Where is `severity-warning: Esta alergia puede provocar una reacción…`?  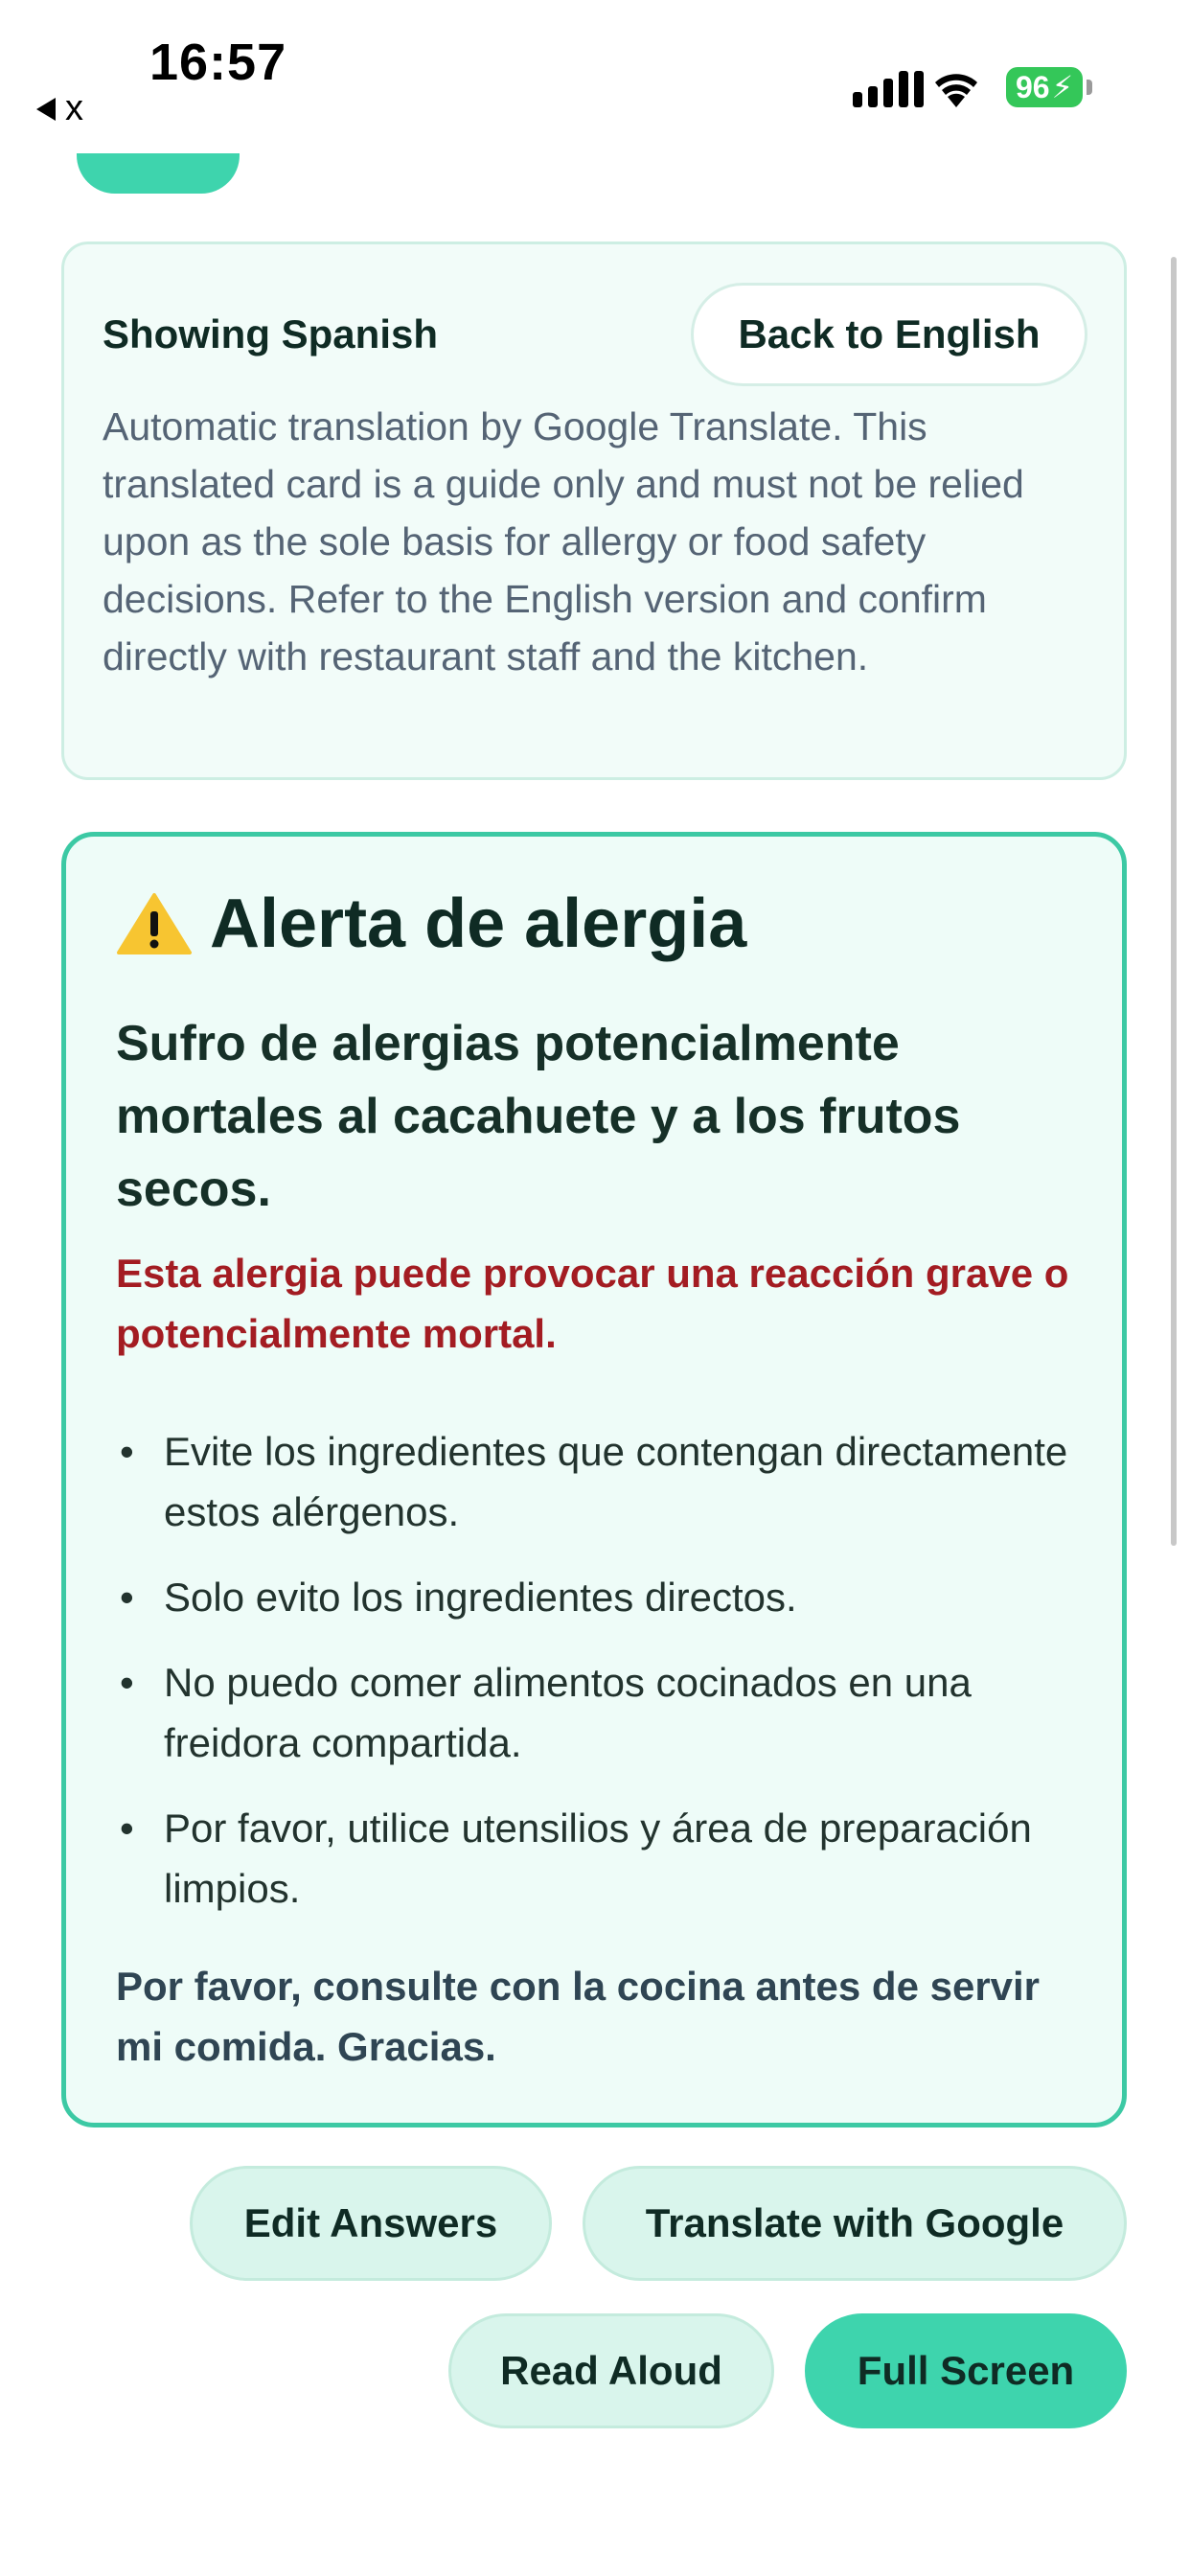 severity-warning: Esta alergia puede provocar una reacción… is located at coordinates (592, 1303).